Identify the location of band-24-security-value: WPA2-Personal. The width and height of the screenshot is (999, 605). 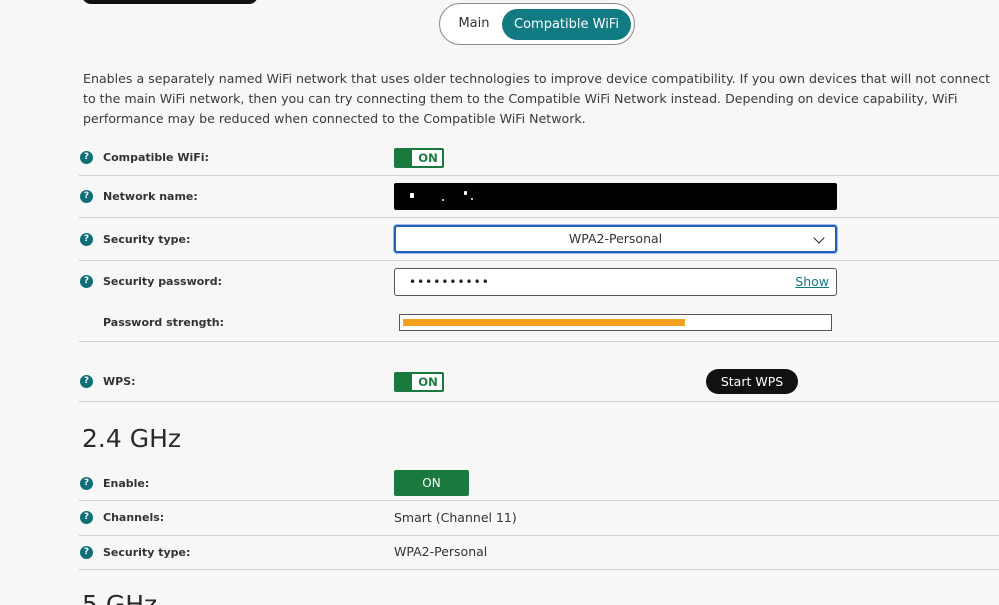
(441, 551).